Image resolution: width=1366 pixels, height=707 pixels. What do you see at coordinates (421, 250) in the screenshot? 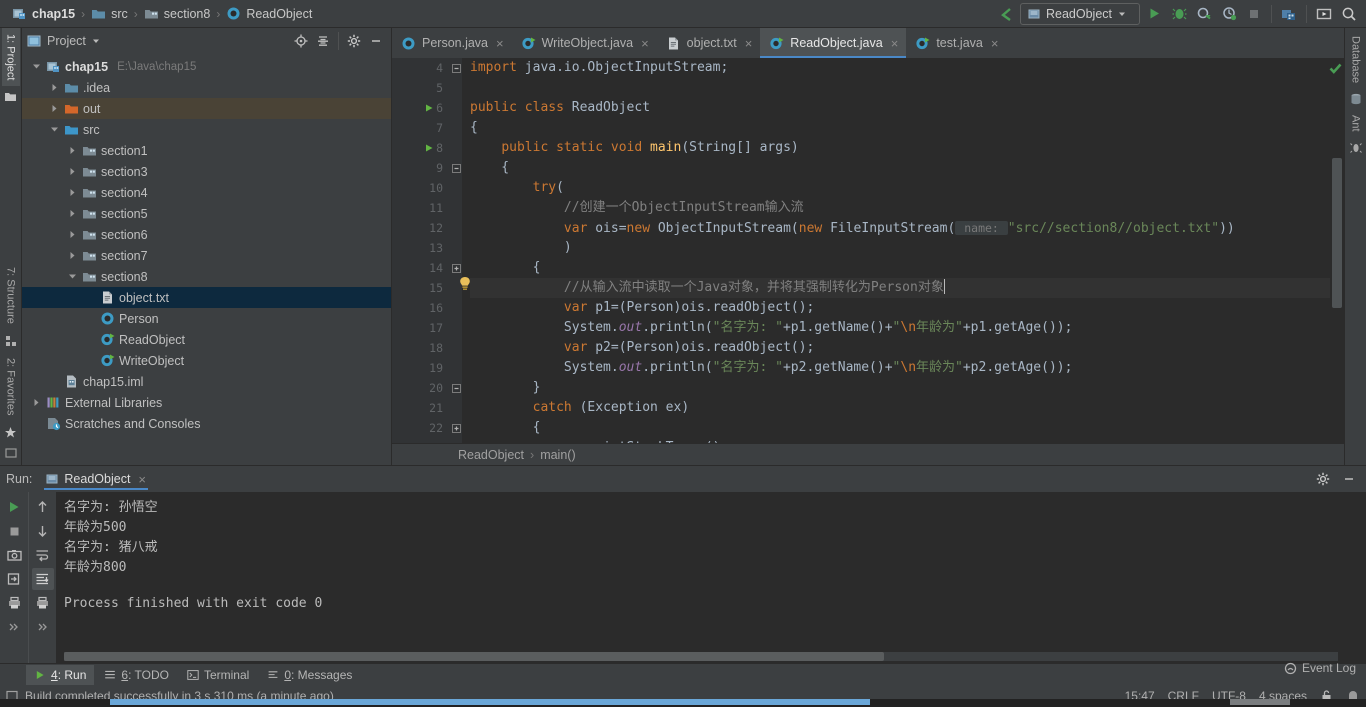
I see `editor-gutter: 4 5 6 7 8 9 10 11 12 13 14 15 16 17 18 19 20 21 22 23` at bounding box center [421, 250].